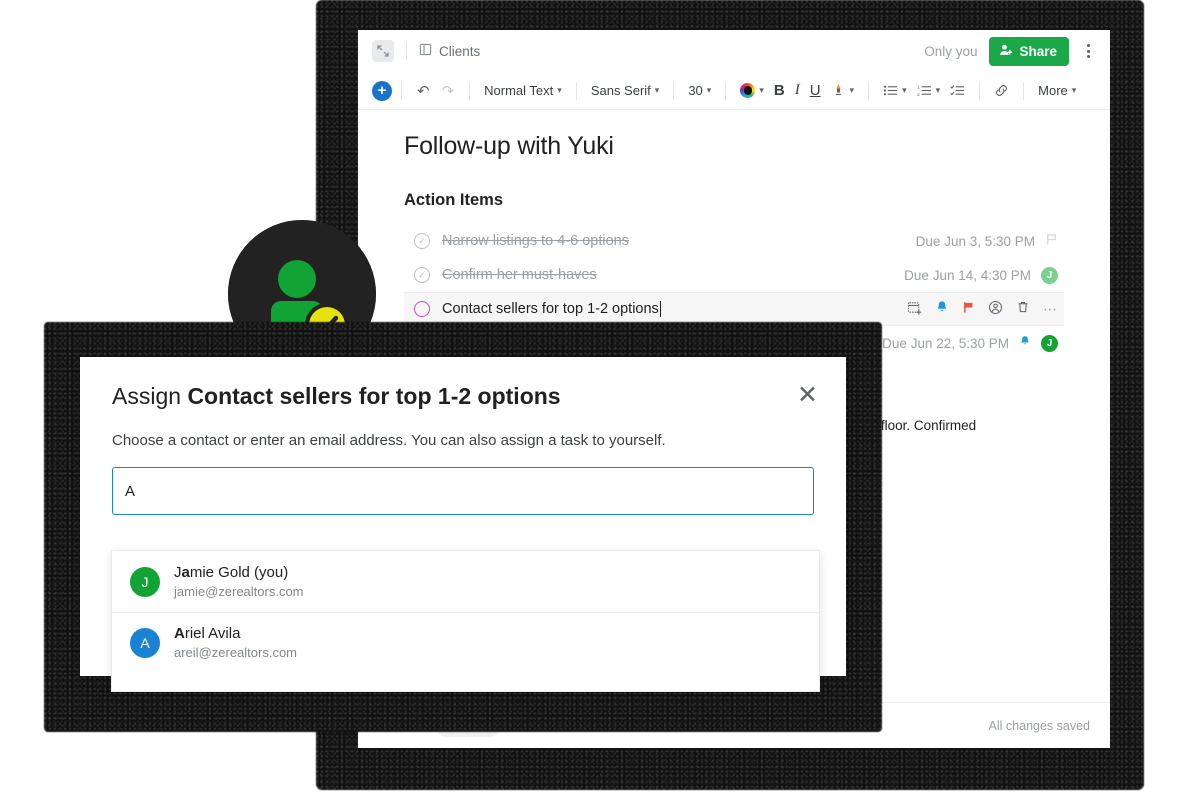 This screenshot has height=811, width=1200. Describe the element at coordinates (150, 396) in the screenshot. I see `modal-title-prefix: Assign` at that location.